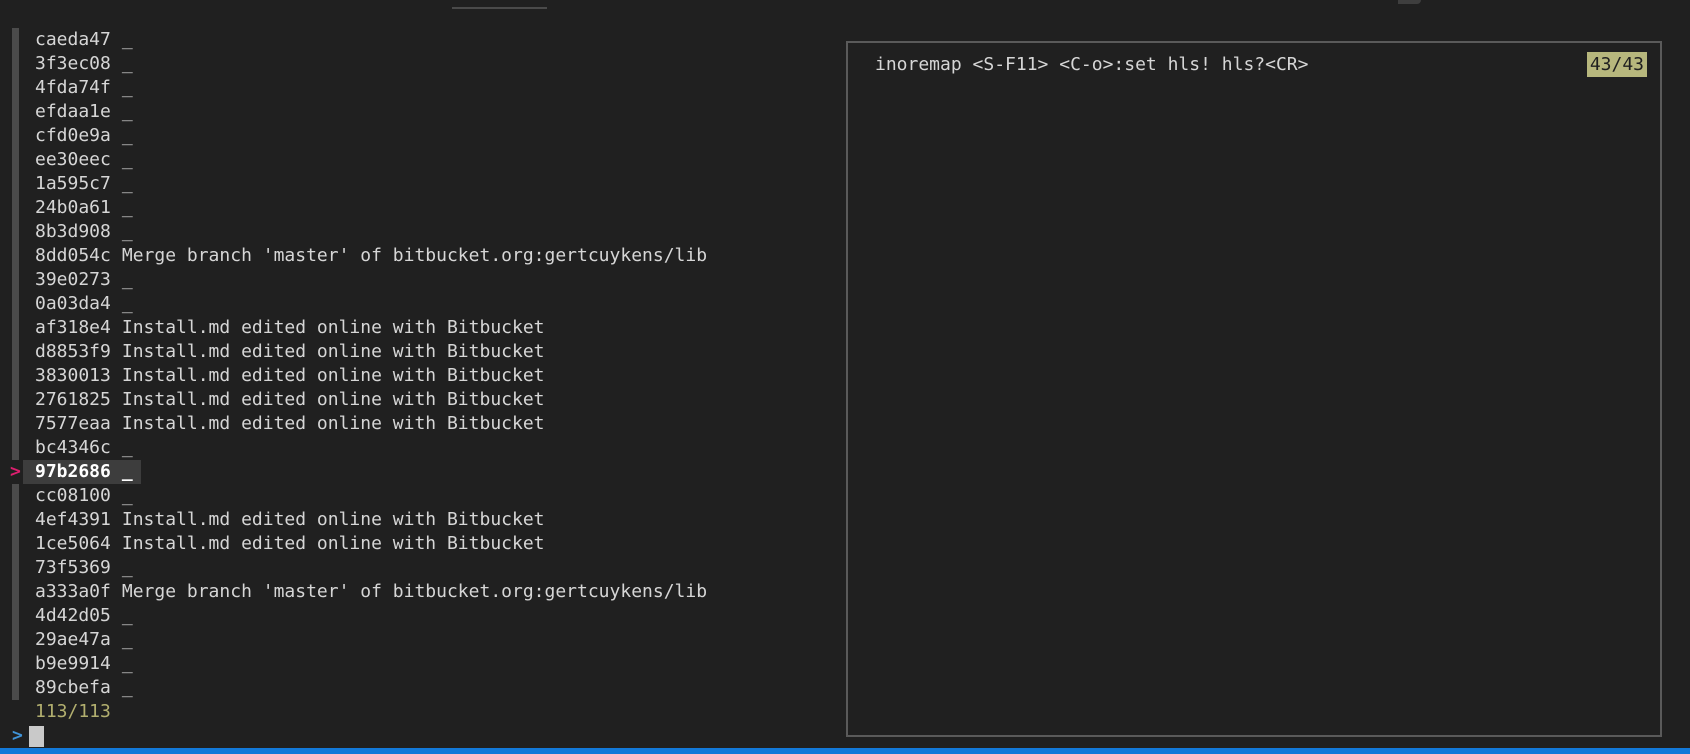  I want to click on commit-hash: 4fda74f, so click(73, 87).